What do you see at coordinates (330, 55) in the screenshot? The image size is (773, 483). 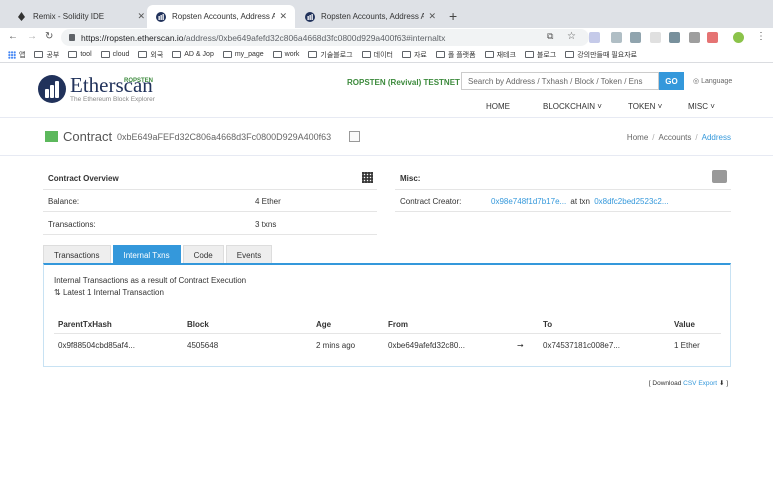 I see `bookmark-folder: 기술블로그` at bounding box center [330, 55].